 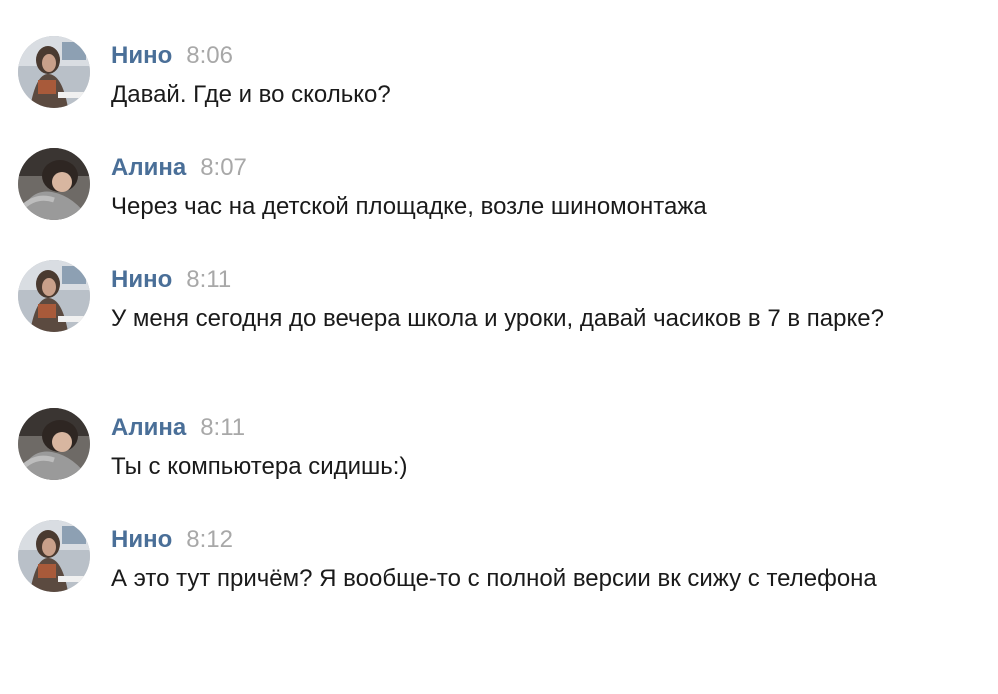 I want to click on message-header: Нино 8:12, so click(x=172, y=540).